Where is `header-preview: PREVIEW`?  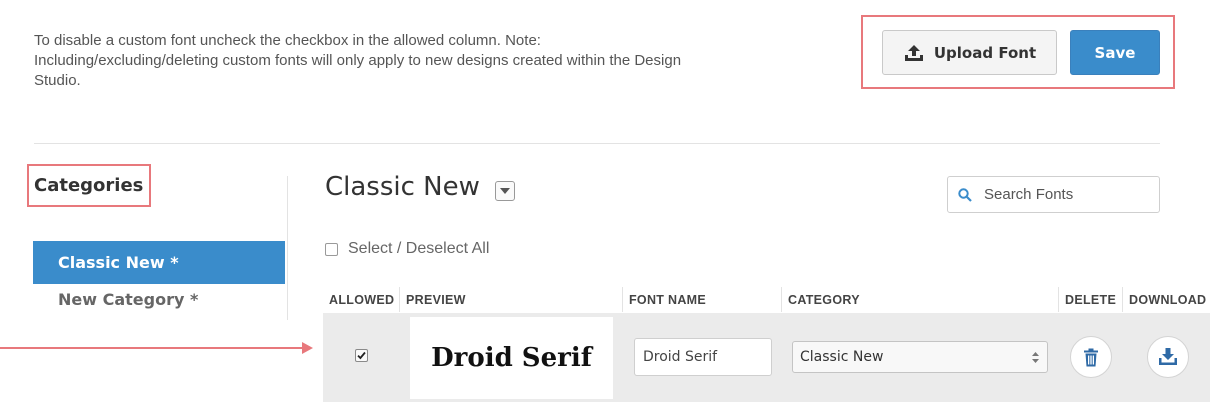 header-preview: PREVIEW is located at coordinates (511, 299).